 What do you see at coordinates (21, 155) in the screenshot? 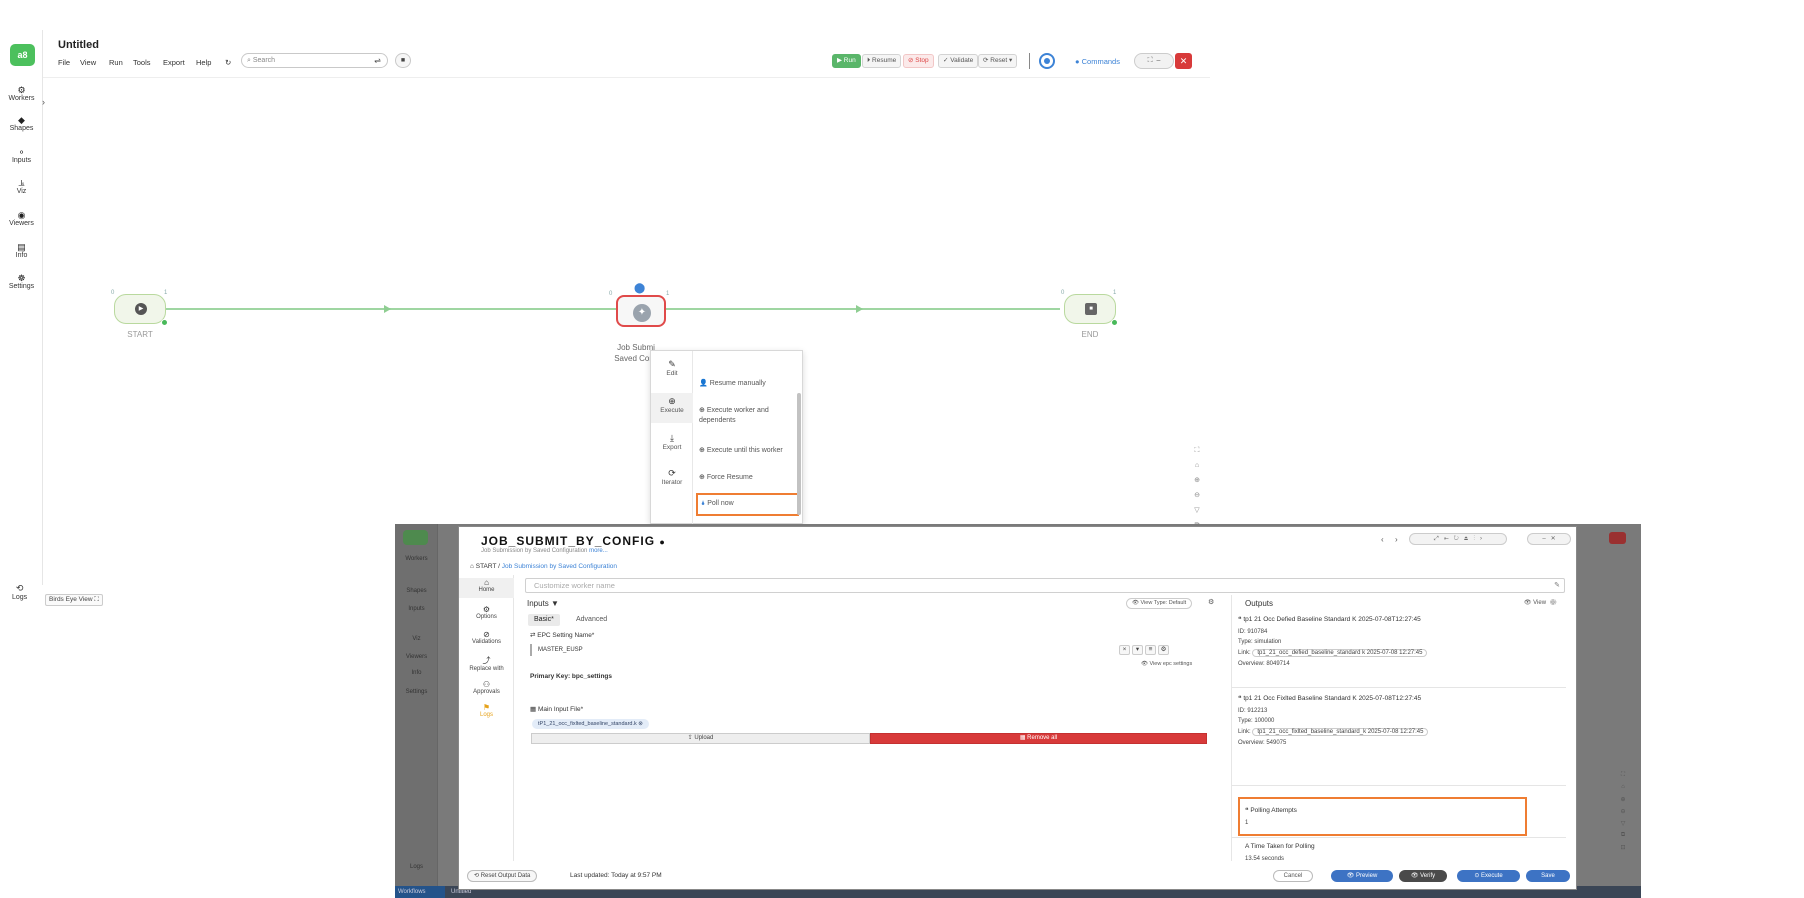
I see `sidebar-item-inputs: ⚬ Inputs` at bounding box center [21, 155].